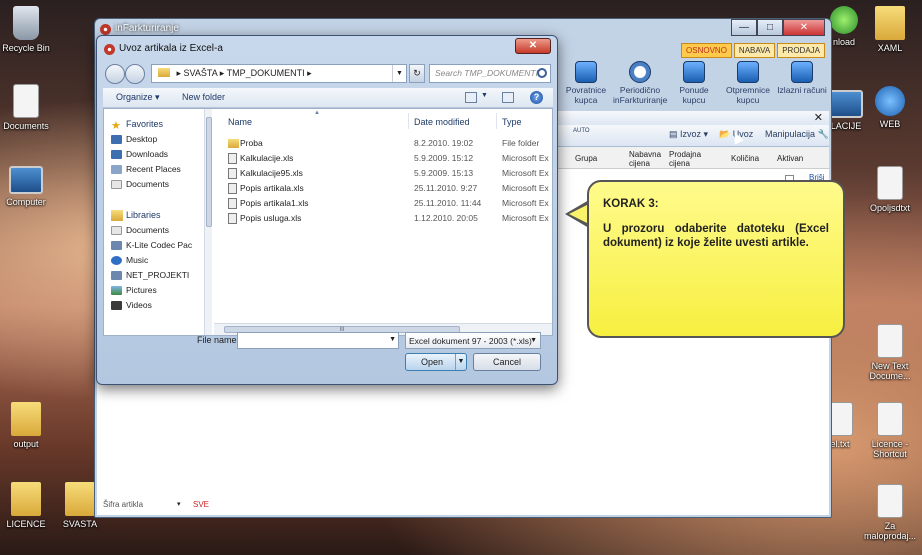 The image size is (922, 555). Describe the element at coordinates (131, 306) in the screenshot. I see `nav-item-videos: Videos` at that location.